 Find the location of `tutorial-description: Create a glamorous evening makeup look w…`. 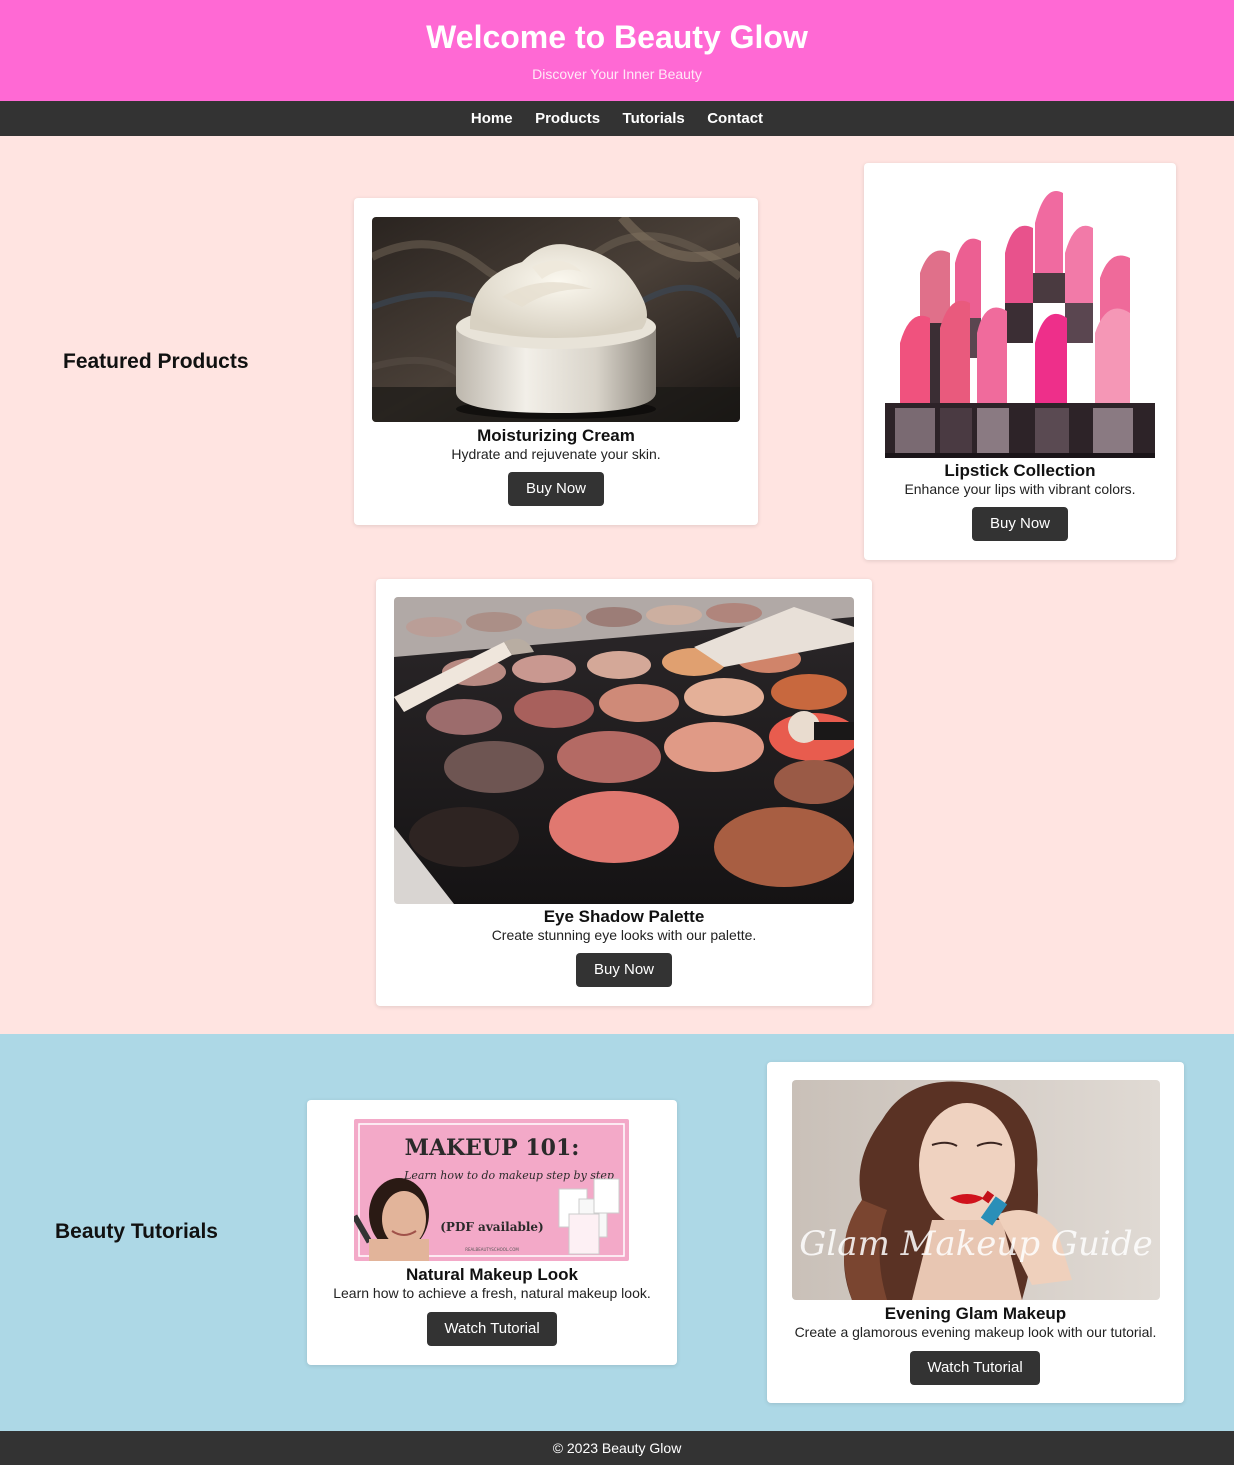

tutorial-description: Create a glamorous evening makeup look w… is located at coordinates (975, 1332).